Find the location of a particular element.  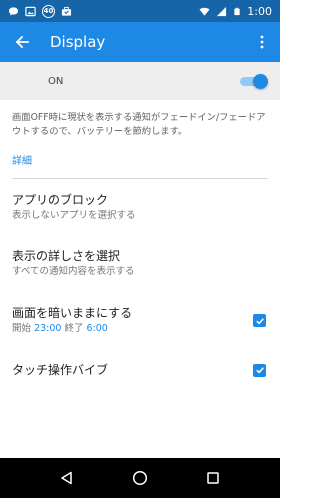

arrow-back-icon is located at coordinates (22, 42).